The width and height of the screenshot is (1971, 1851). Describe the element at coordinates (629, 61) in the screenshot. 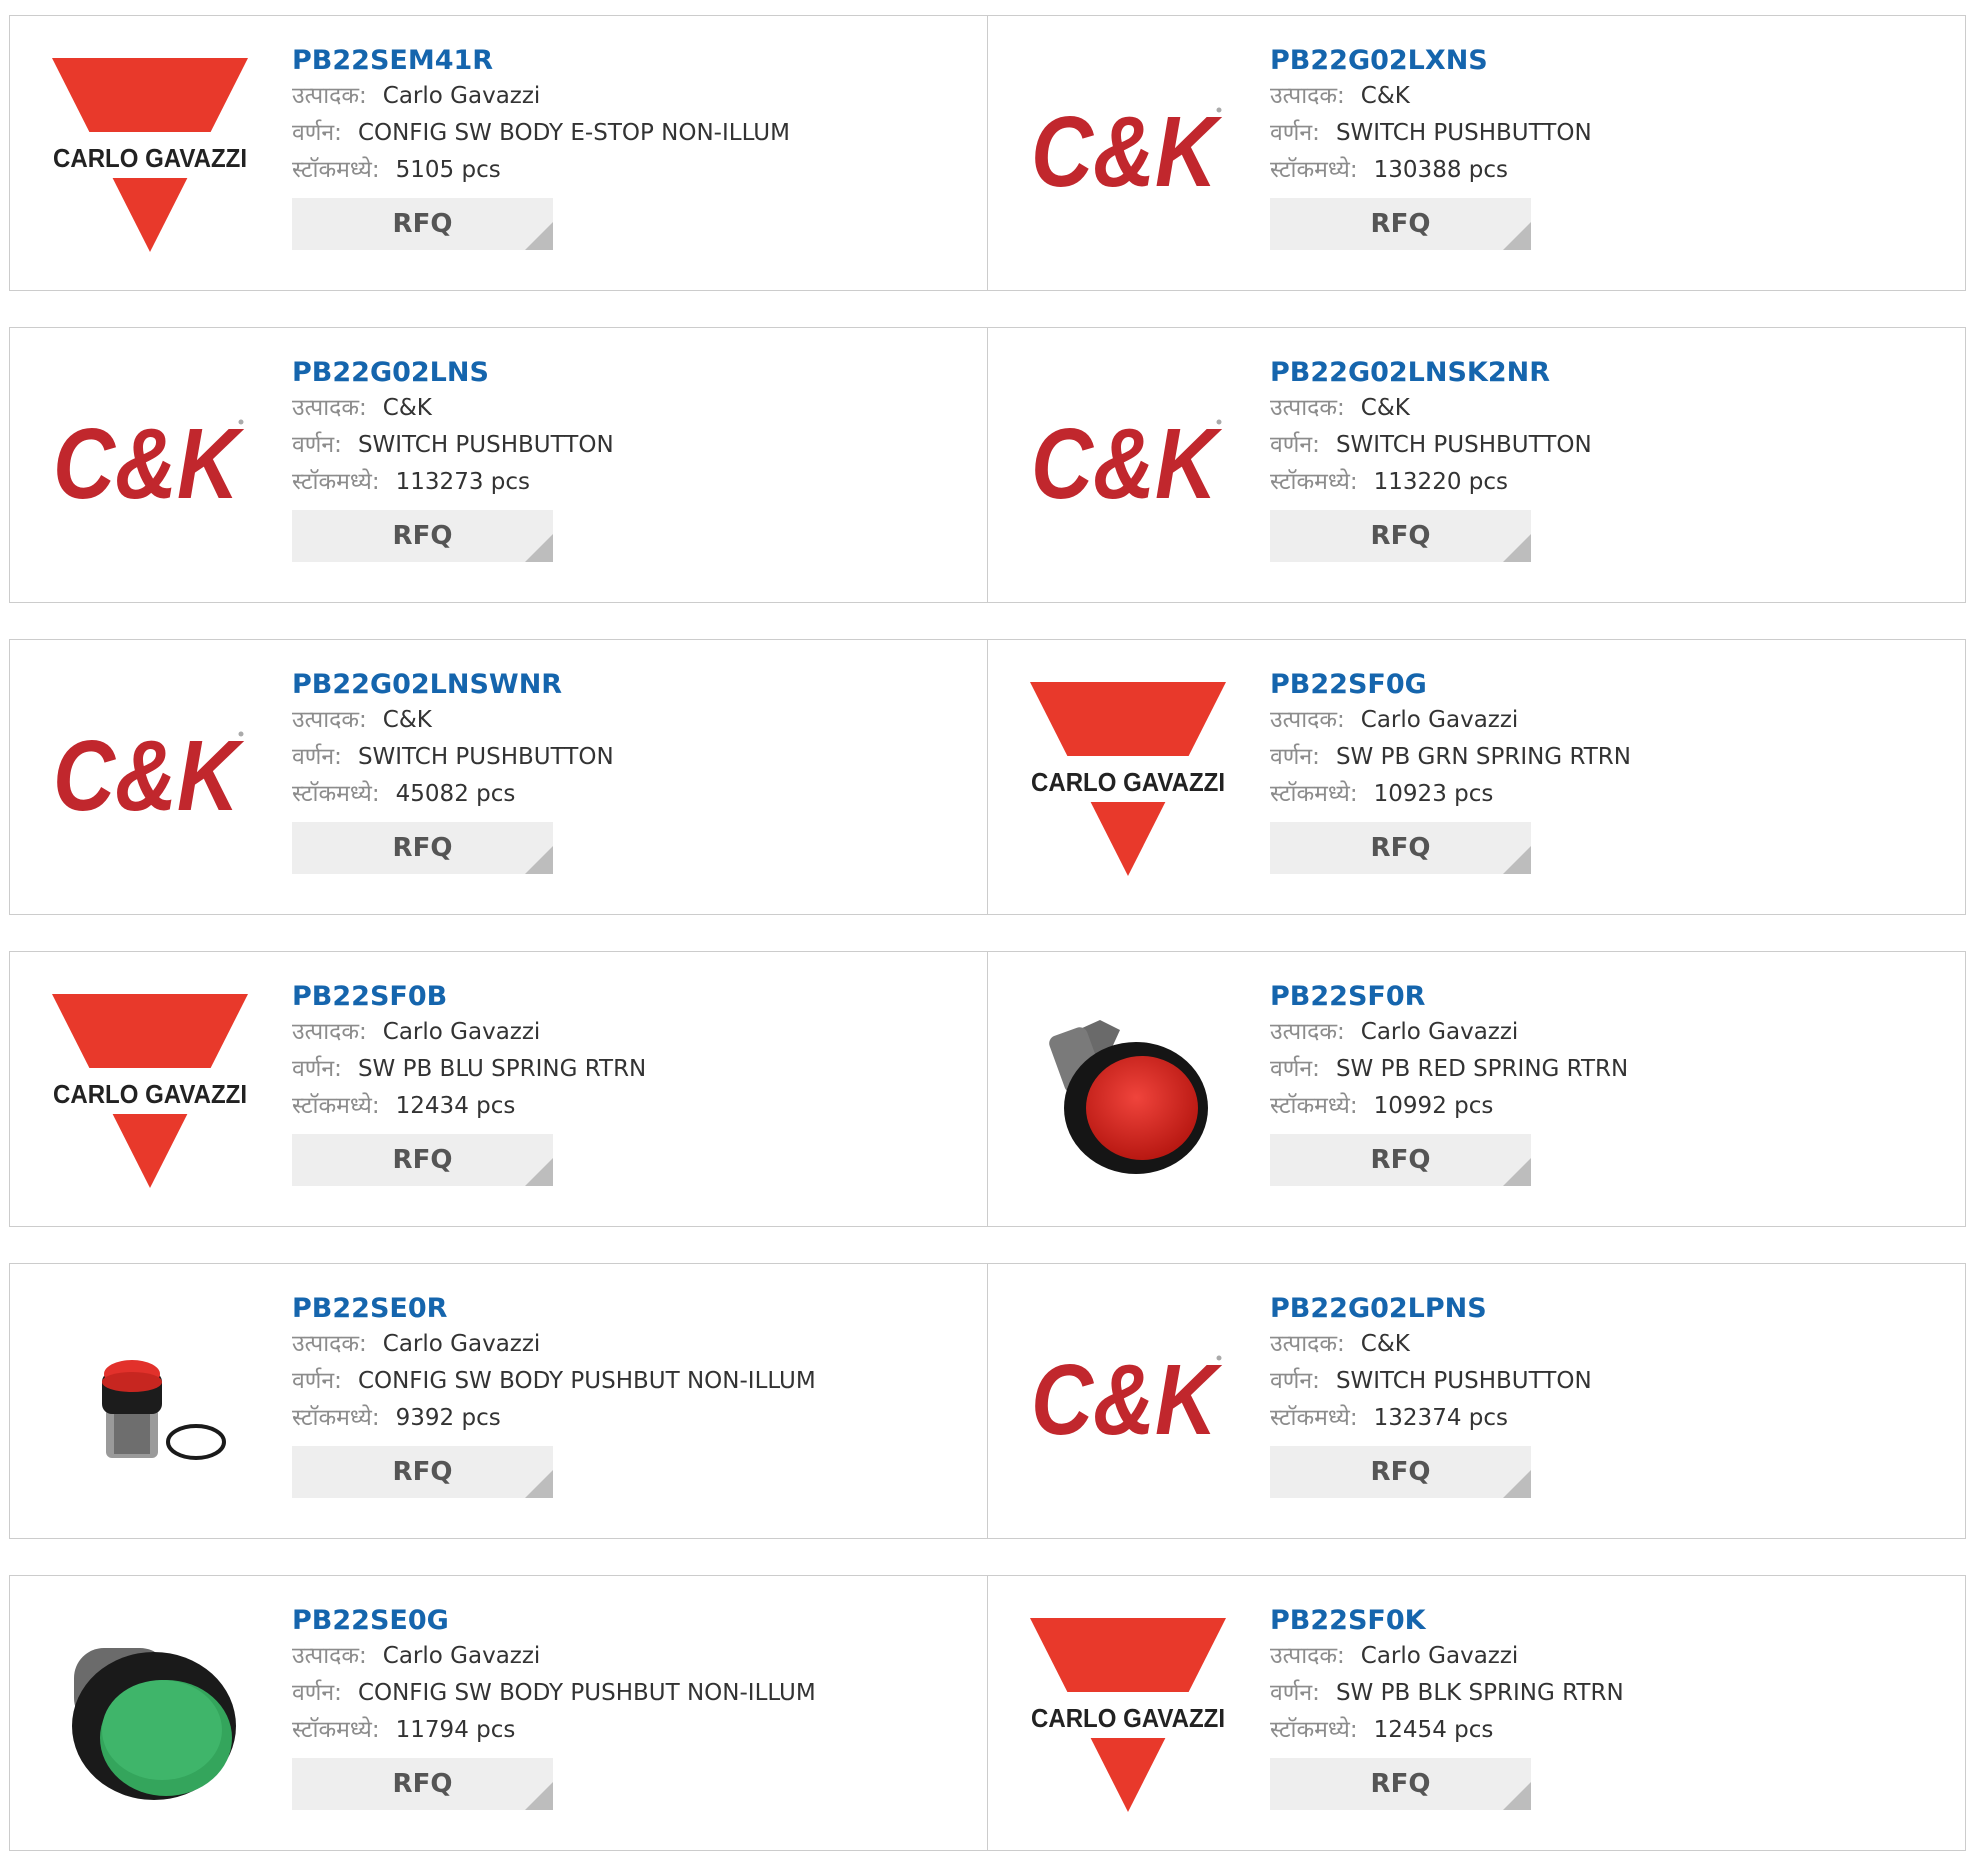

I see `part-number-link: PB22SEM41R` at that location.